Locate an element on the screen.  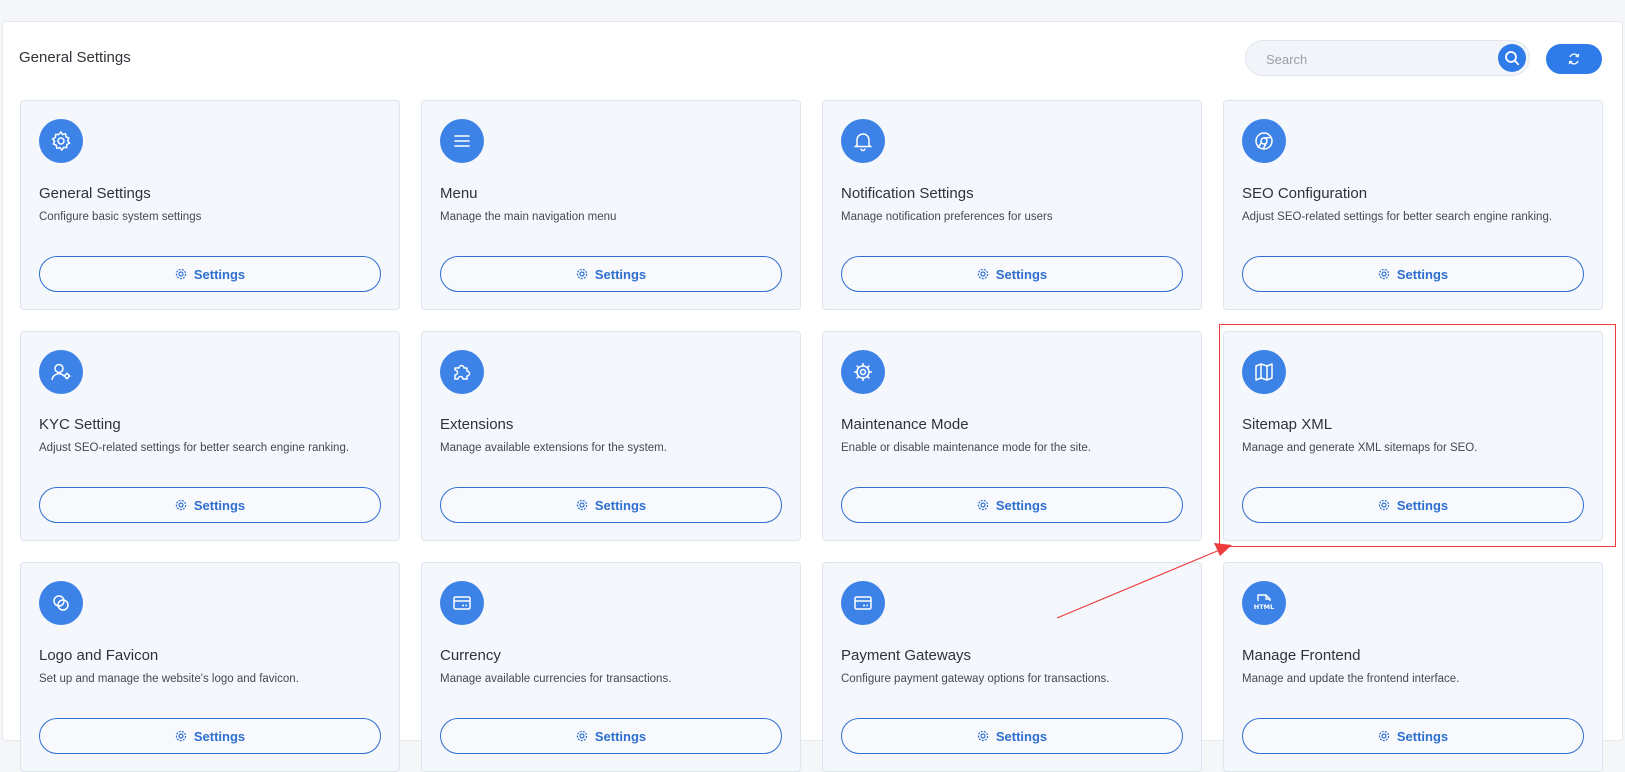
refresh-button is located at coordinates (1574, 59).